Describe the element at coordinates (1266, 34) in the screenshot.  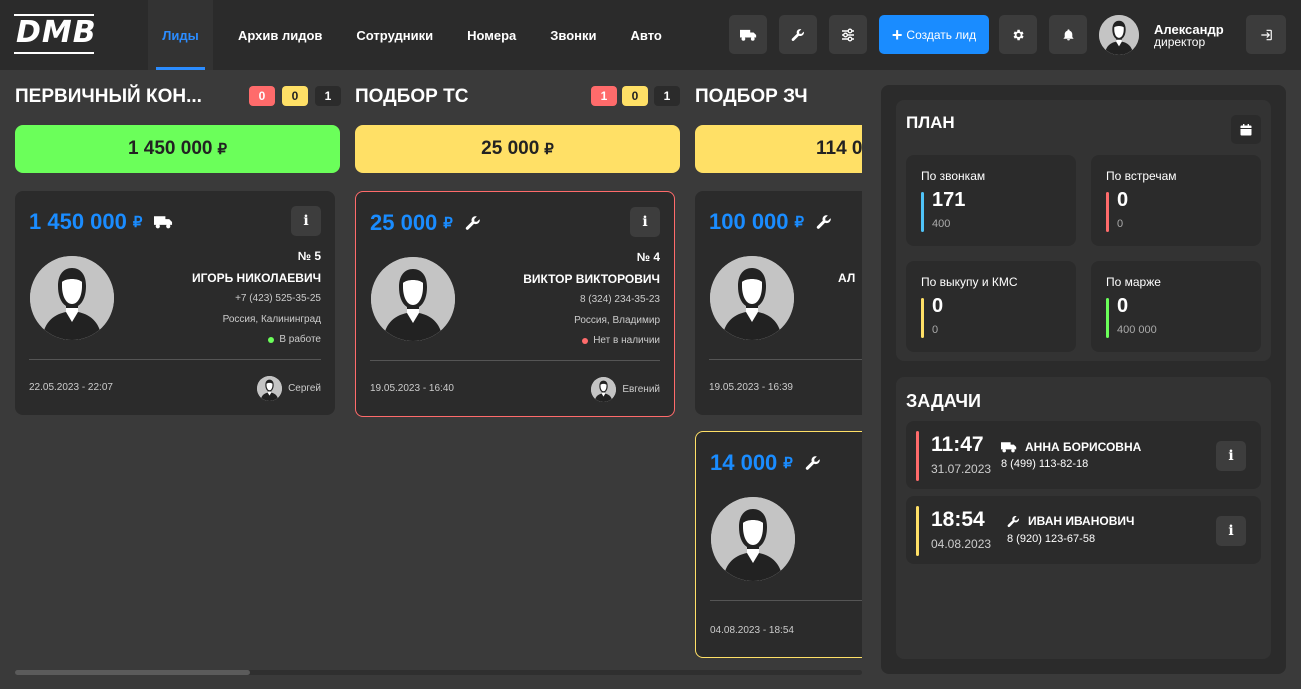
I see `logout-button` at that location.